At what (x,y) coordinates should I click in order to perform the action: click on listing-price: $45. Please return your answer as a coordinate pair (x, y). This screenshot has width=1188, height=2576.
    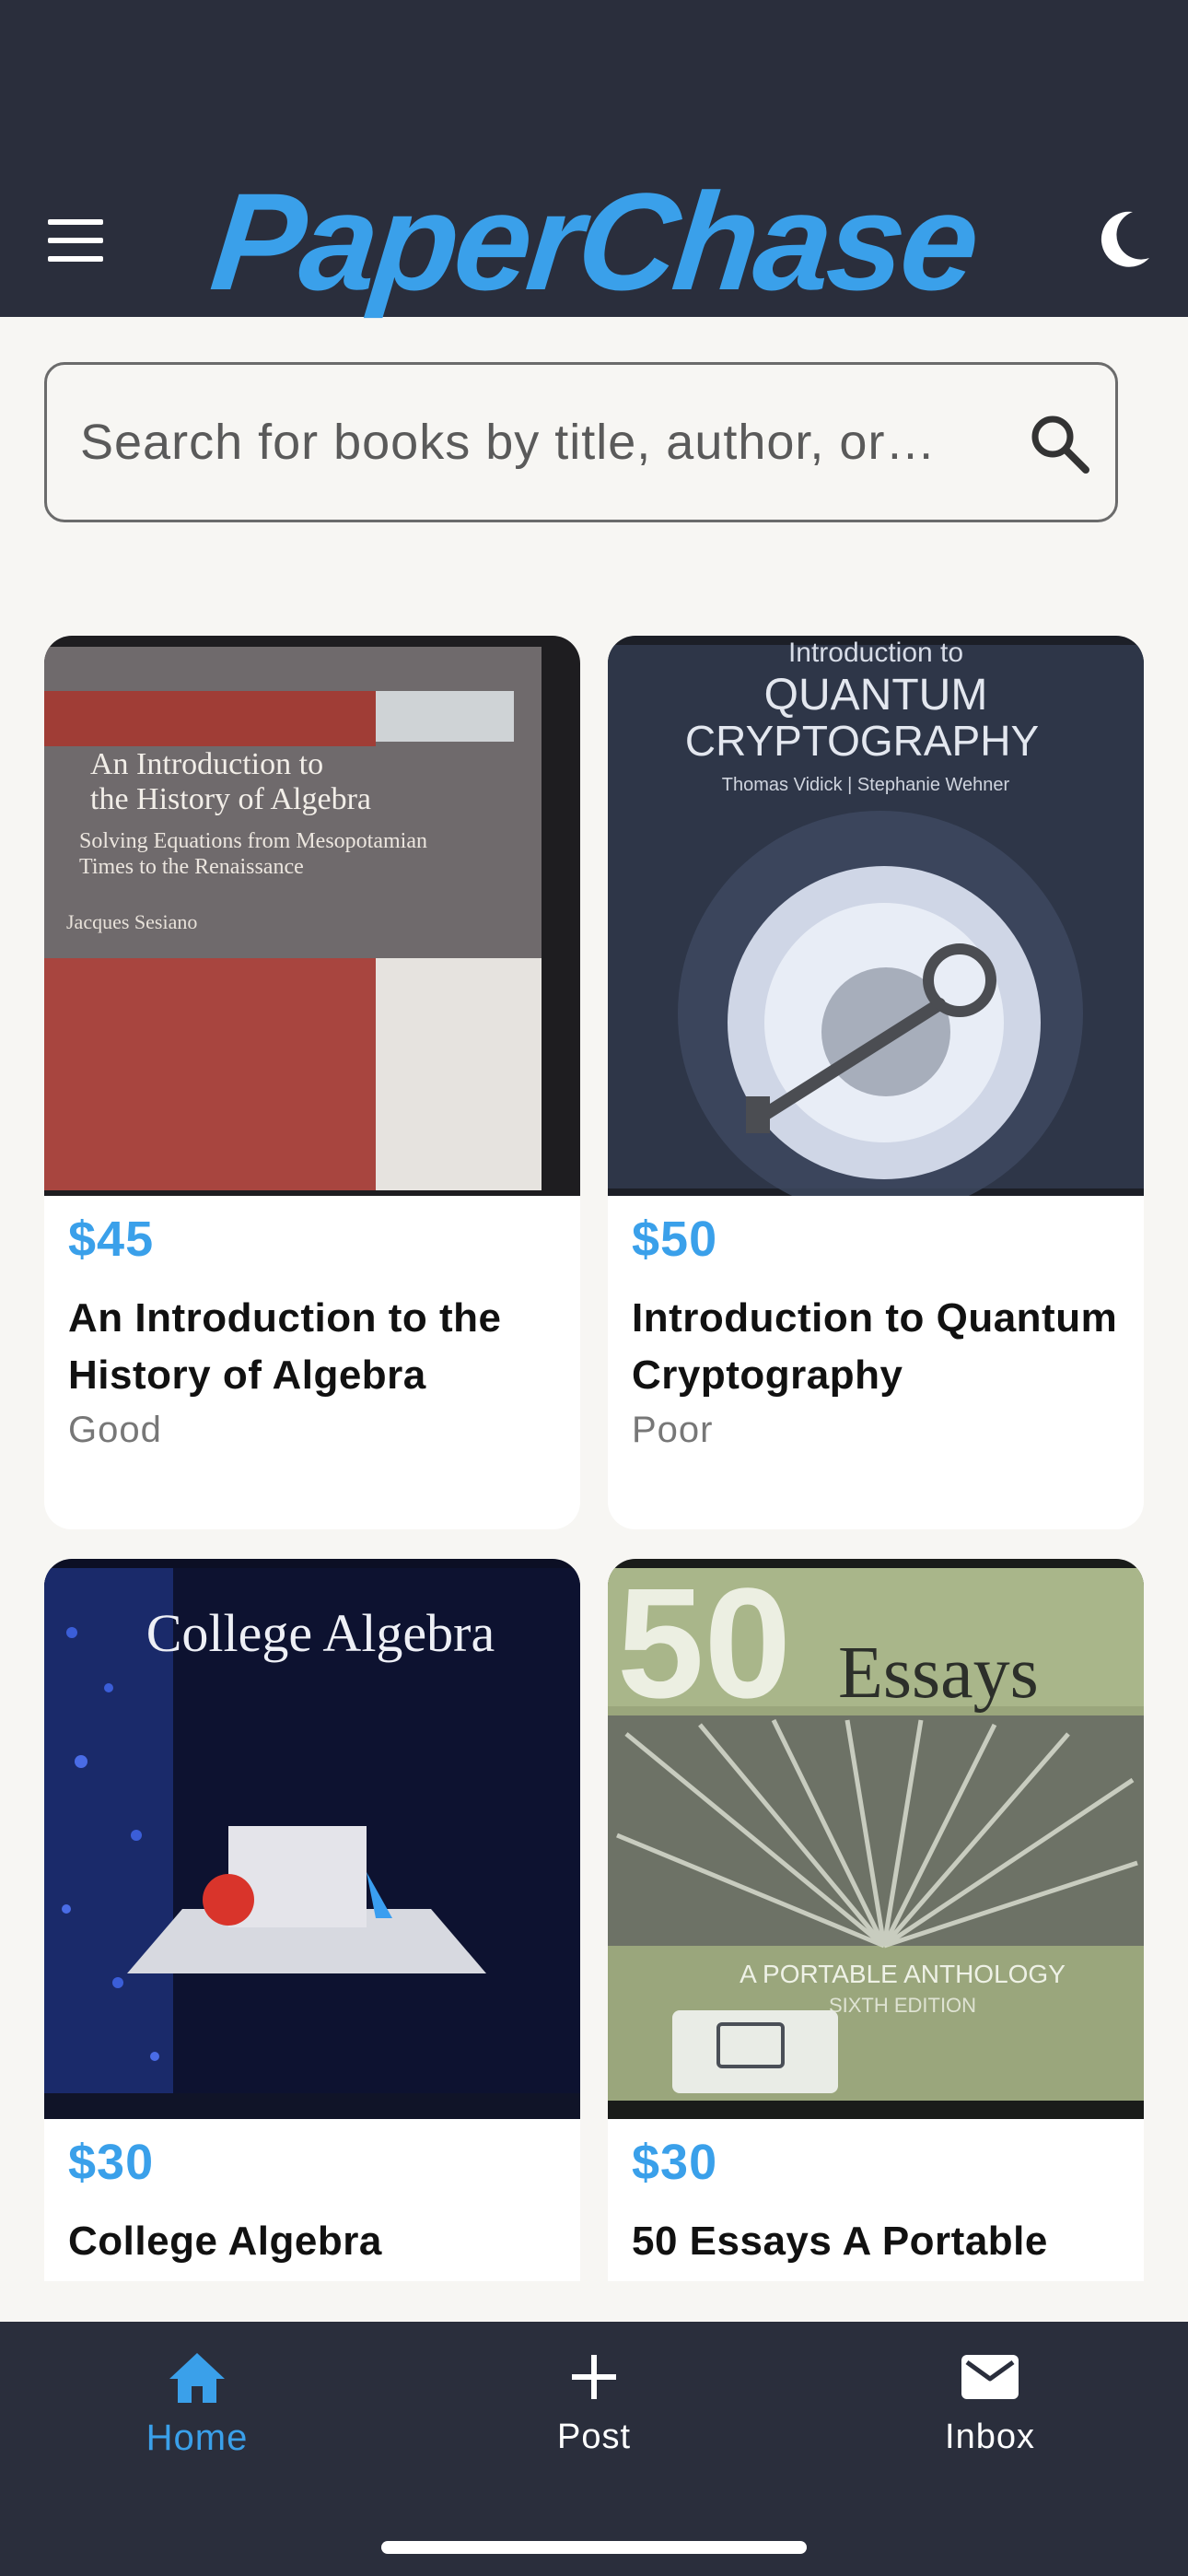
    Looking at the image, I should click on (111, 1239).